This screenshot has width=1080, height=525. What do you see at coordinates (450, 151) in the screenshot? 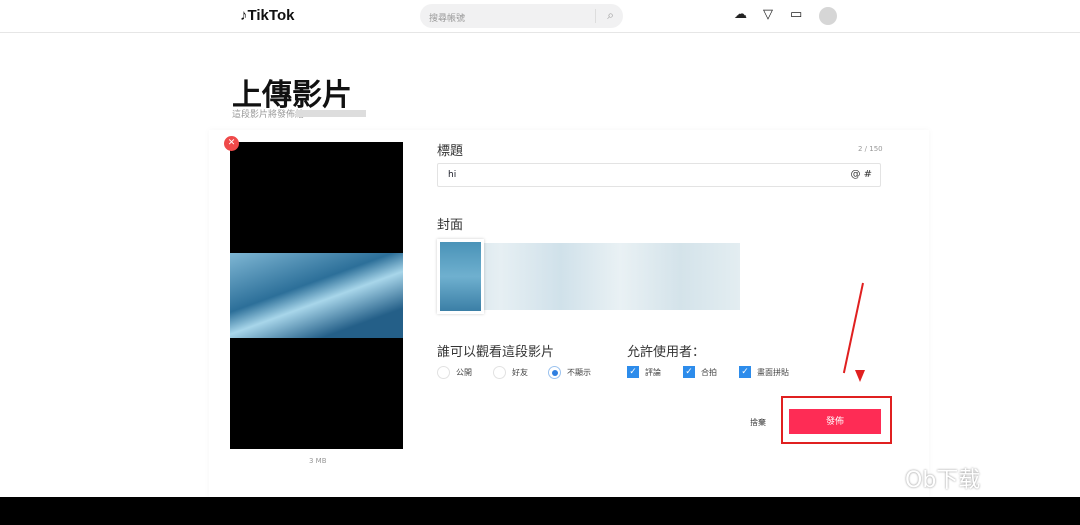
I see `caption-label: 標題` at bounding box center [450, 151].